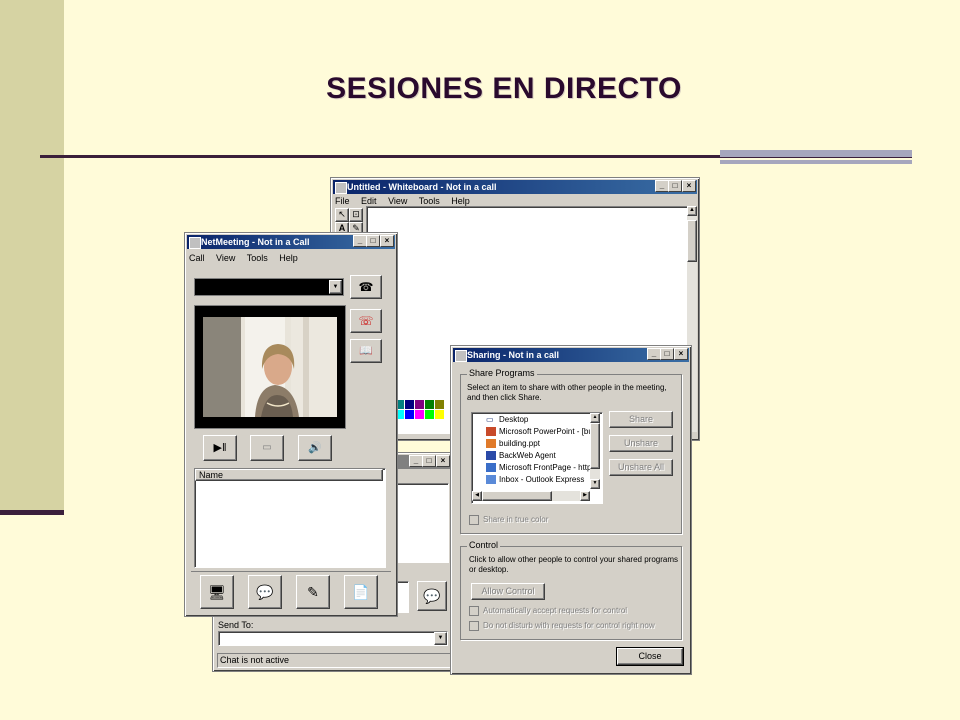 The height and width of the screenshot is (720, 960). What do you see at coordinates (255, 660) in the screenshot?
I see `chat-status-text: Chat is not active` at bounding box center [255, 660].